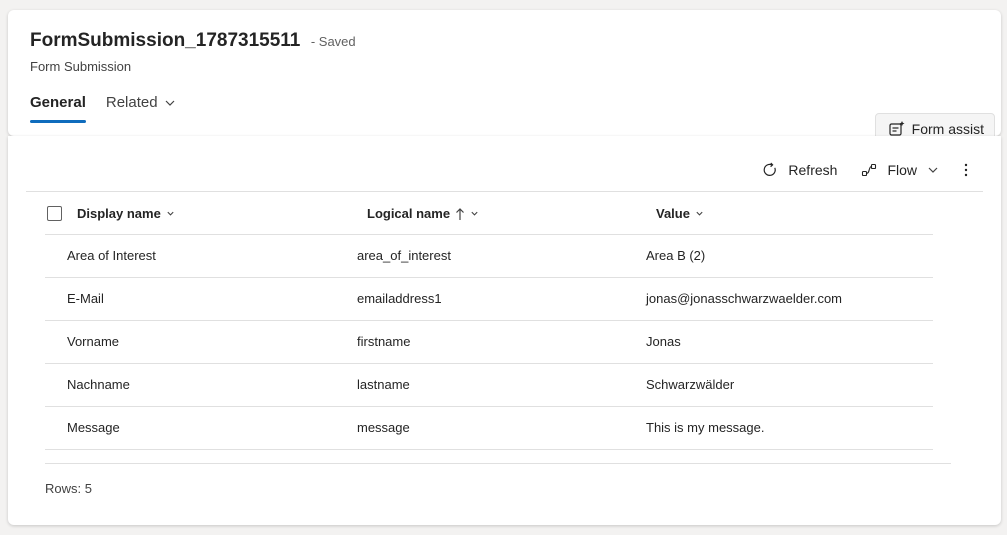 The width and height of the screenshot is (1007, 535). Describe the element at coordinates (504, 191) in the screenshot. I see `command-bar-divider` at that location.